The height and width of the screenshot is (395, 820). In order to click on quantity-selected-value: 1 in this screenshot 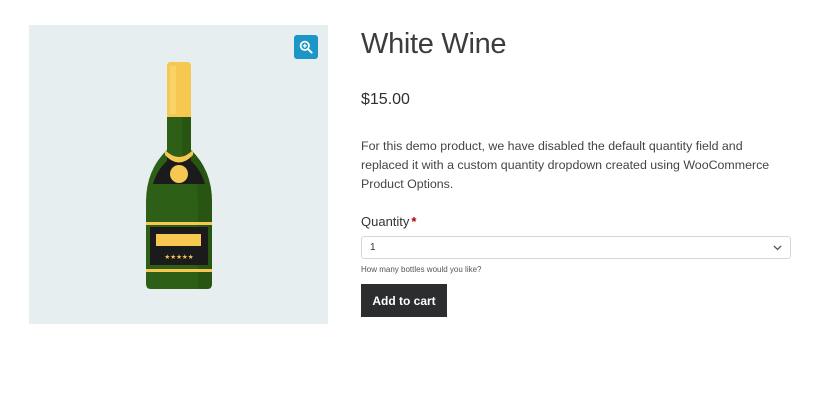, I will do `click(373, 247)`.